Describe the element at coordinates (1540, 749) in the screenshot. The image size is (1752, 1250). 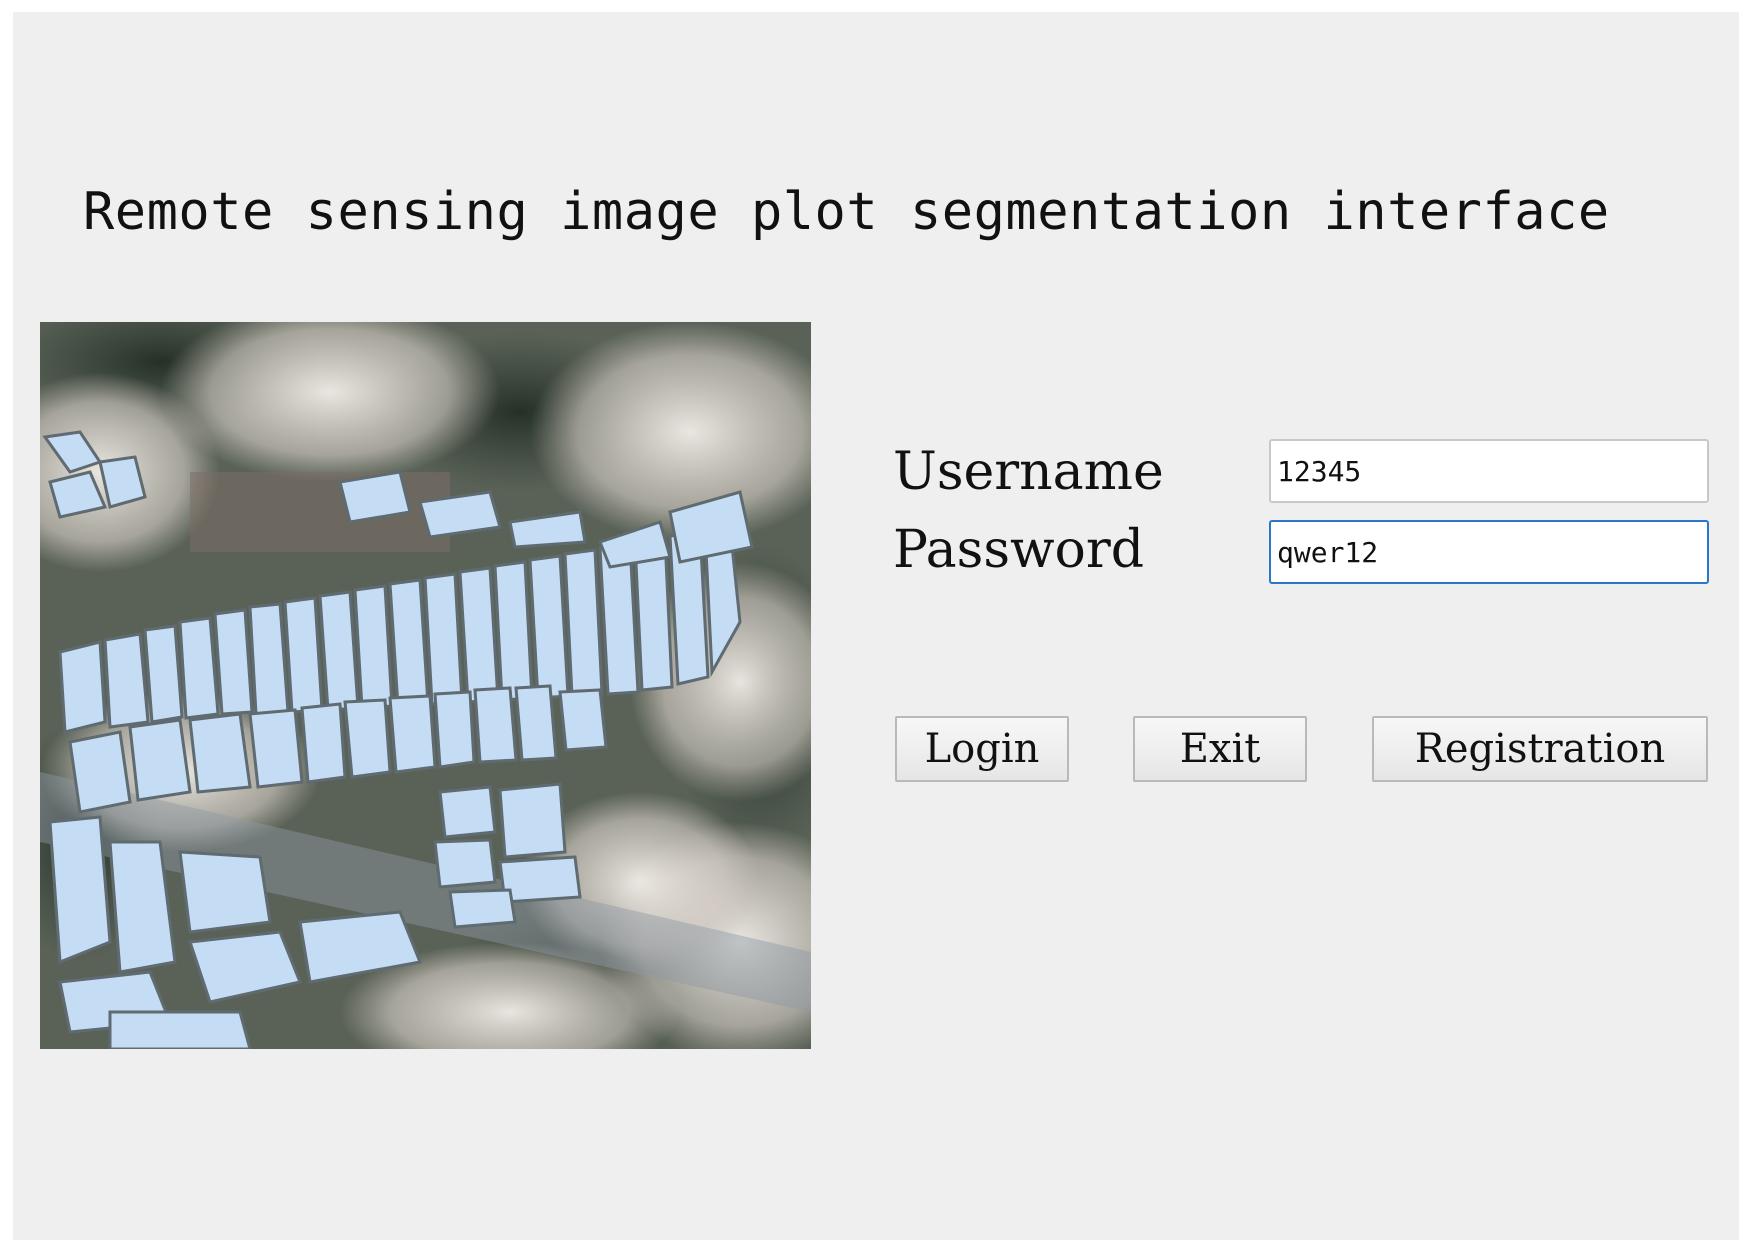
I see `registration-button: Registration` at that location.